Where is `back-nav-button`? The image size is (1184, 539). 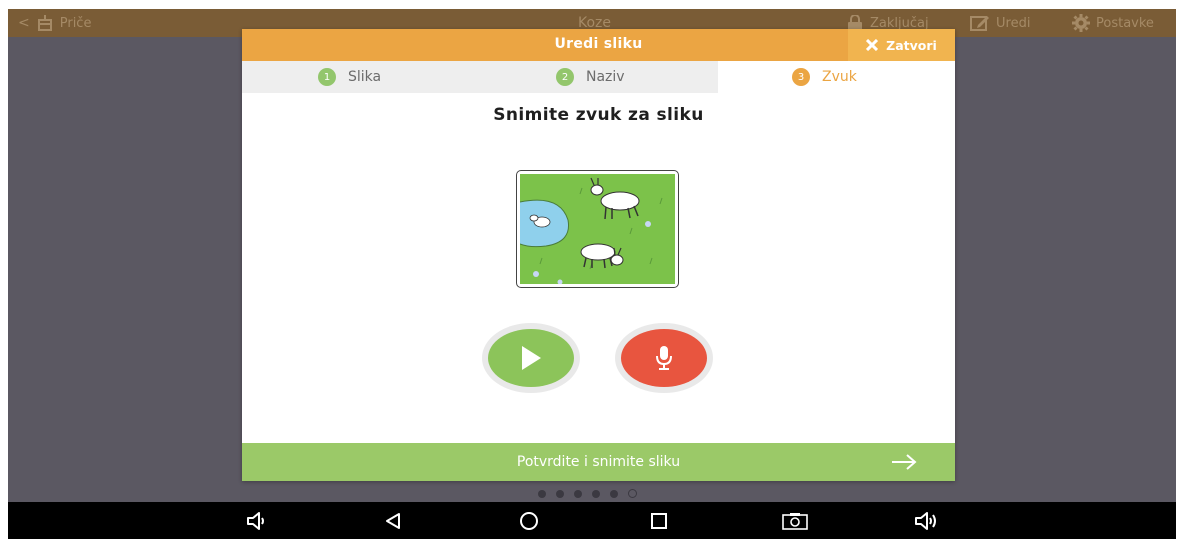
back-nav-button is located at coordinates (393, 521).